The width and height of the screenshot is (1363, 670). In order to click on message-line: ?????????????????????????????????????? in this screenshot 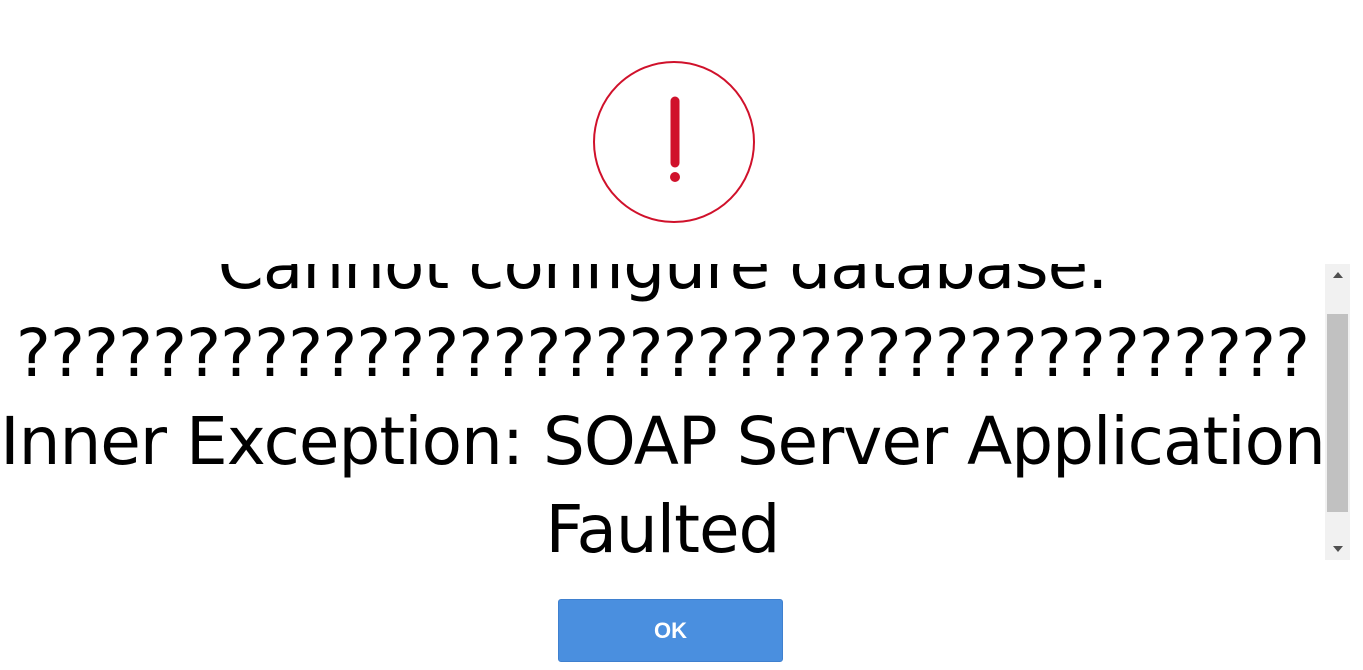, I will do `click(662, 353)`.